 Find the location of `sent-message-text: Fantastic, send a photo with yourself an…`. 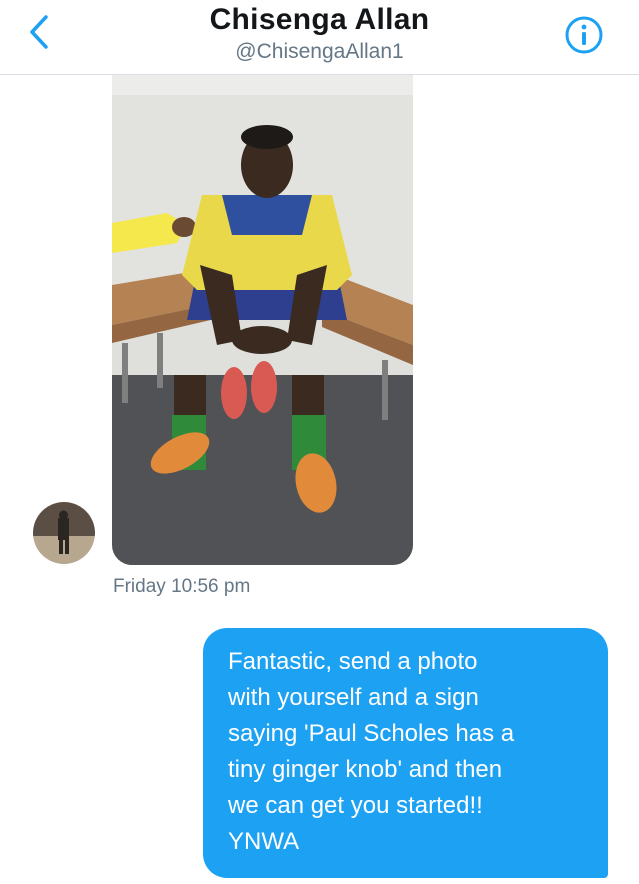

sent-message-text: Fantastic, send a photo with yourself an… is located at coordinates (371, 751).